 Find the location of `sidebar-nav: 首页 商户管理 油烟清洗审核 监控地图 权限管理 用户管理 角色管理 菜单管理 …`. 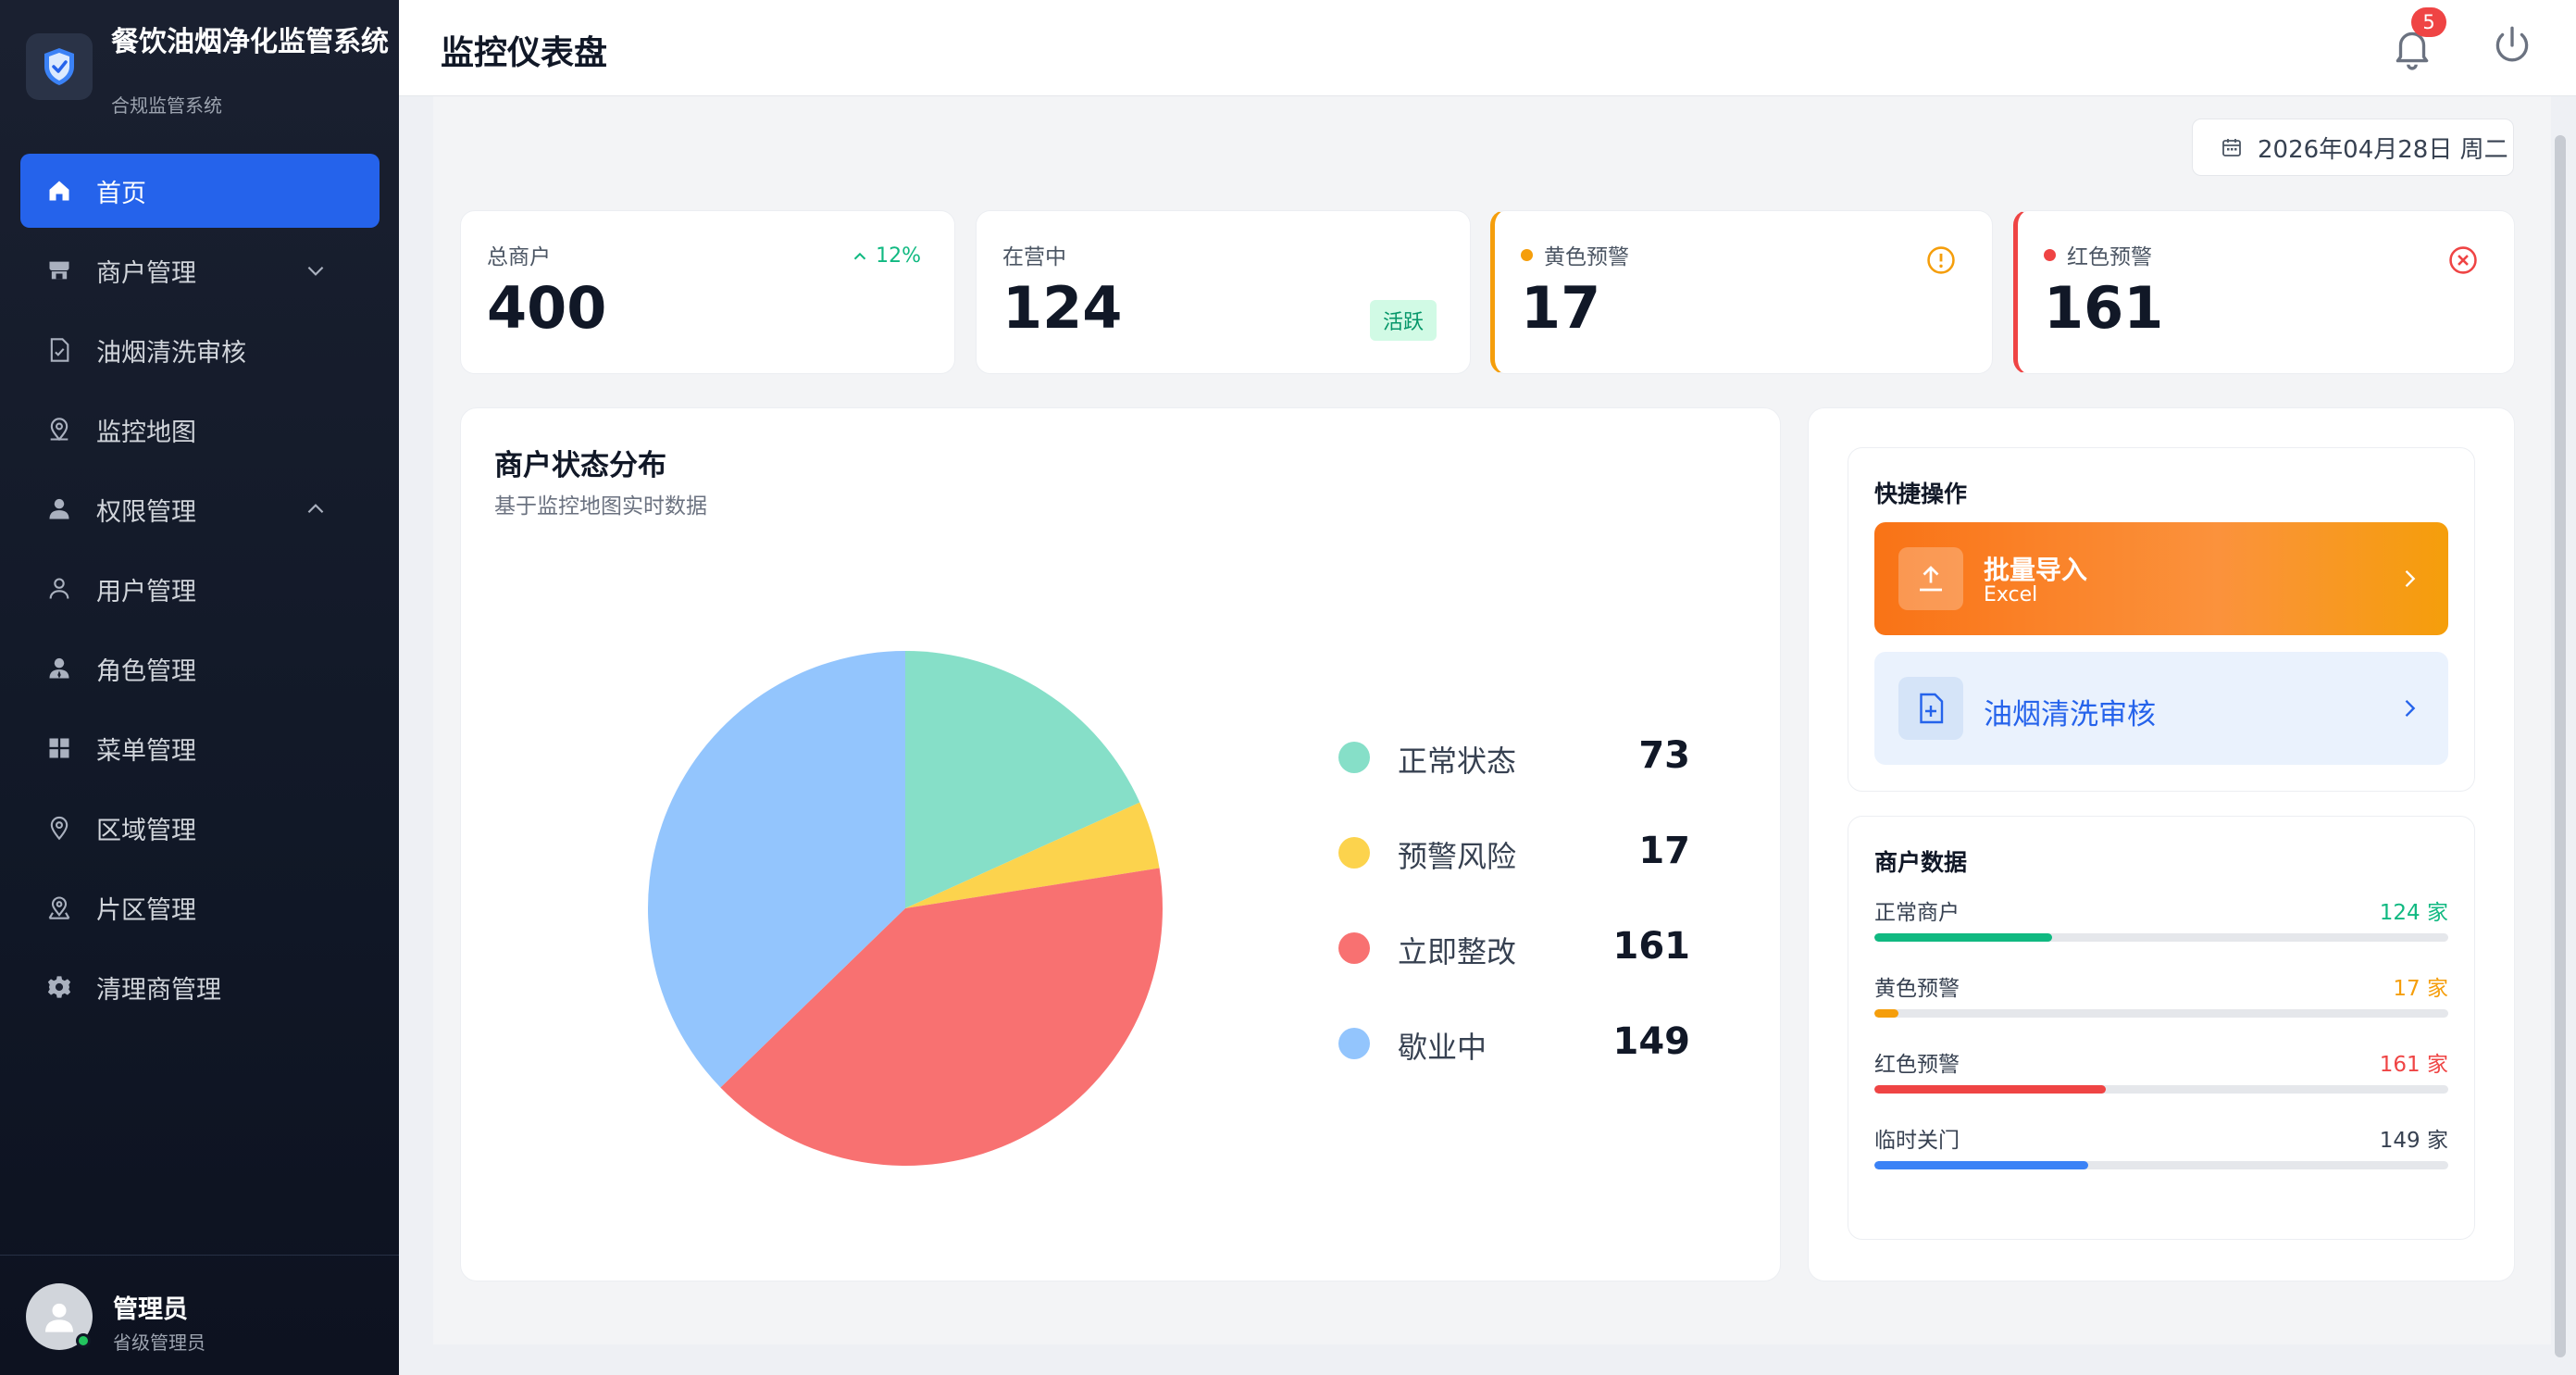

sidebar-nav: 首页 商户管理 油烟清洗审核 监控地图 权限管理 用户管理 角色管理 菜单管理 … is located at coordinates (200, 592).